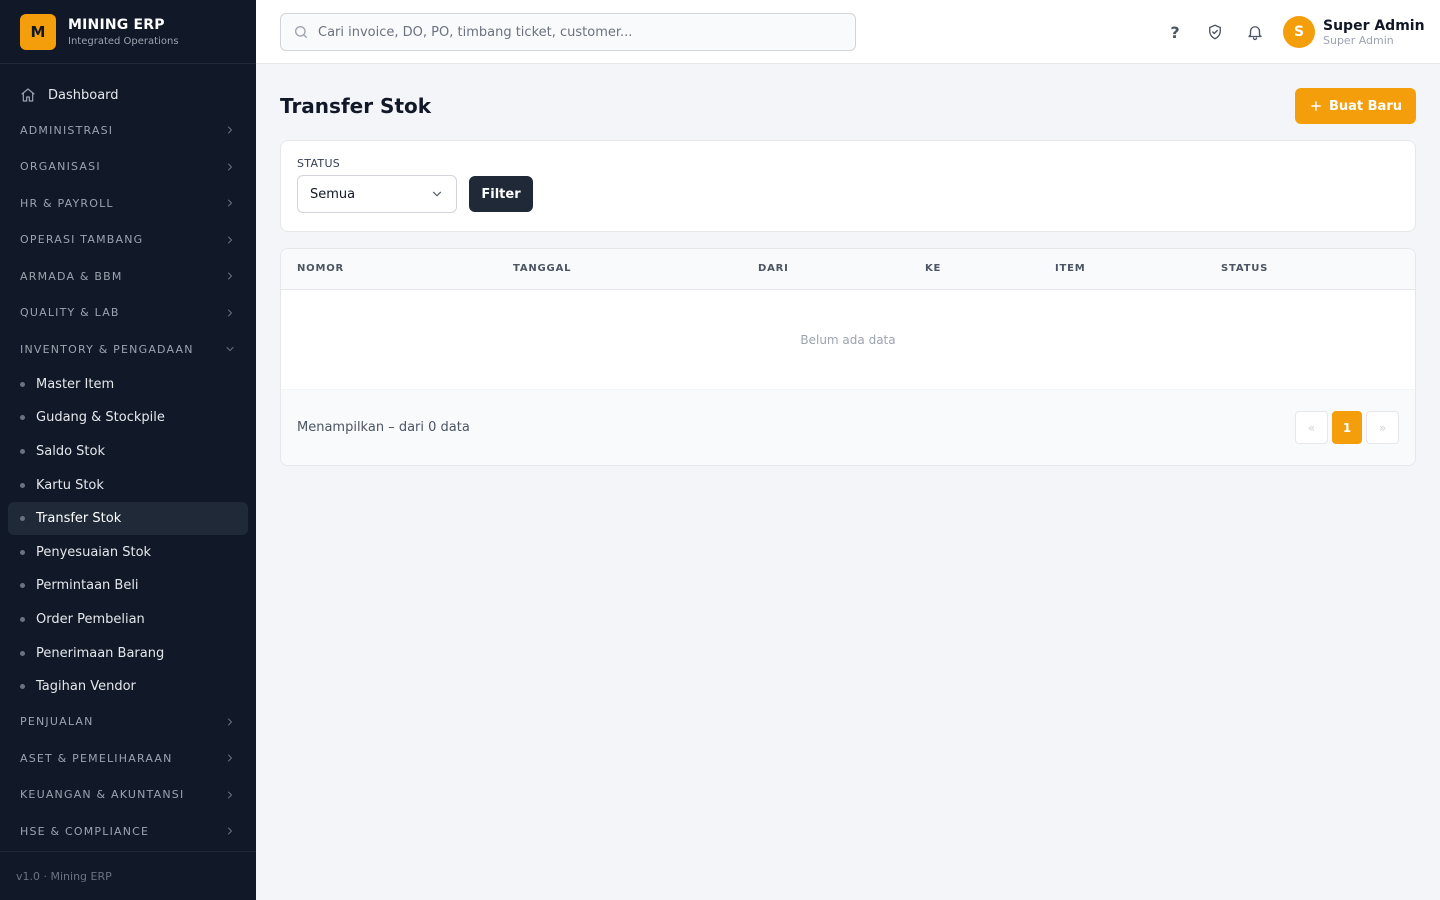  What do you see at coordinates (75, 384) in the screenshot?
I see `sidebar-item-label: Master Item` at bounding box center [75, 384].